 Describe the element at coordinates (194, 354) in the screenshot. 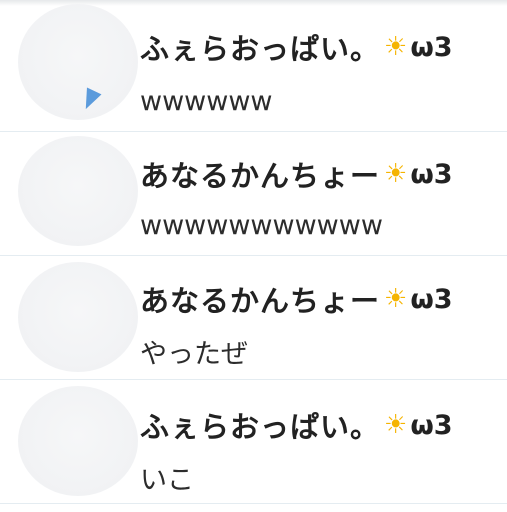

I see `message-text: やったぜ` at that location.